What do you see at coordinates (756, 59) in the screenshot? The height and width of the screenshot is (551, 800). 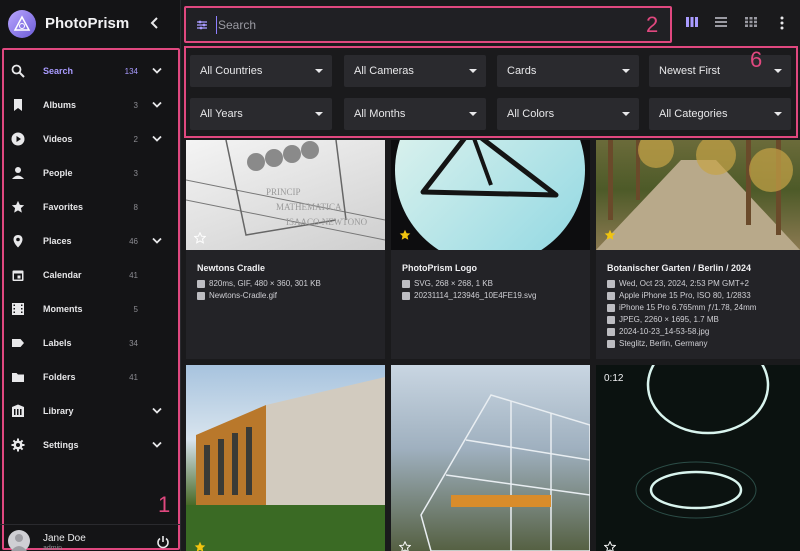 I see `annotation-label-6: 6` at bounding box center [756, 59].